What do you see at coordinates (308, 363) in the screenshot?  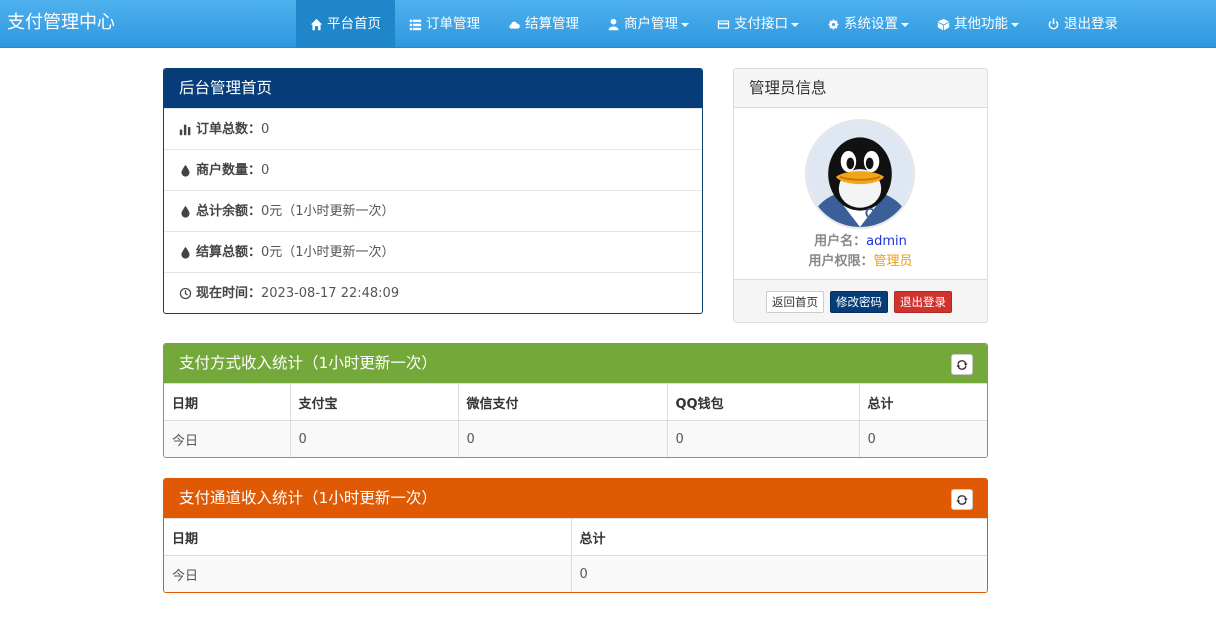 I see `panel-title-text: 支付方式收入统计（1小时更新一次）` at bounding box center [308, 363].